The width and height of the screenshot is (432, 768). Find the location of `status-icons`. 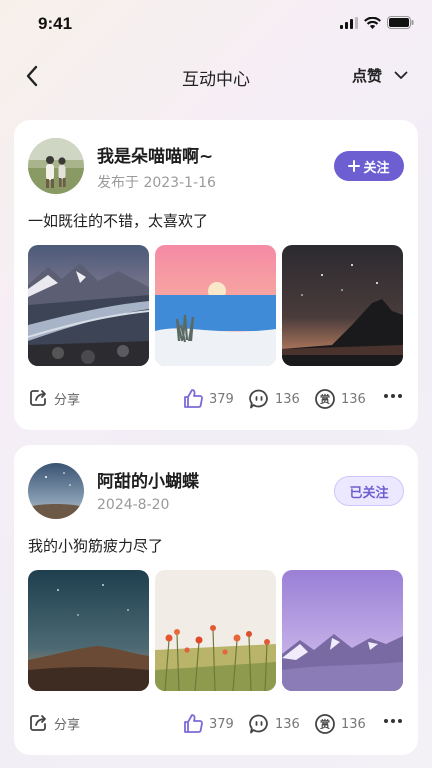

status-icons is located at coordinates (377, 22).